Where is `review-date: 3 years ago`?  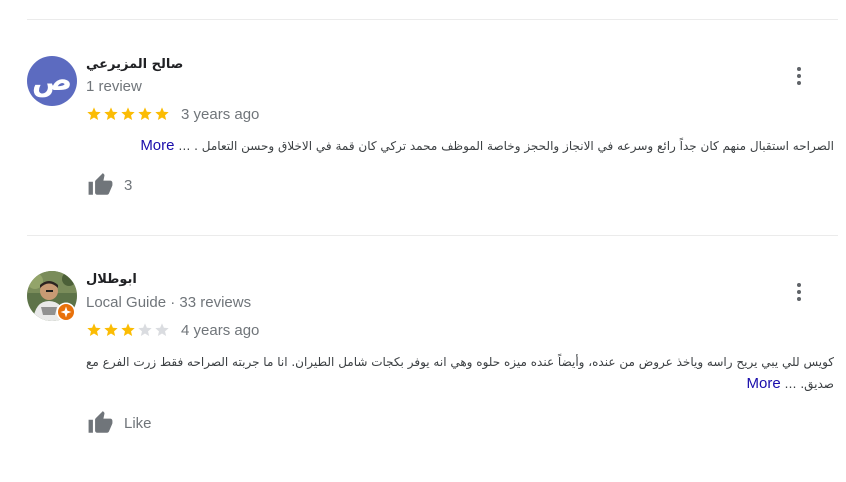
review-date: 3 years ago is located at coordinates (220, 114).